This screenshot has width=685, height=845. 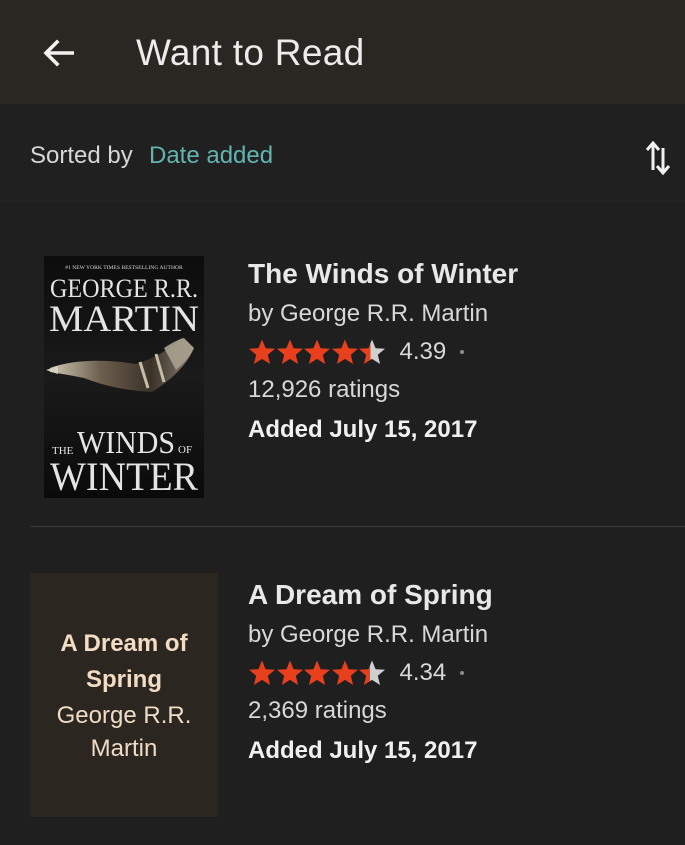 I want to click on average-rating: 4.34, so click(x=423, y=672).